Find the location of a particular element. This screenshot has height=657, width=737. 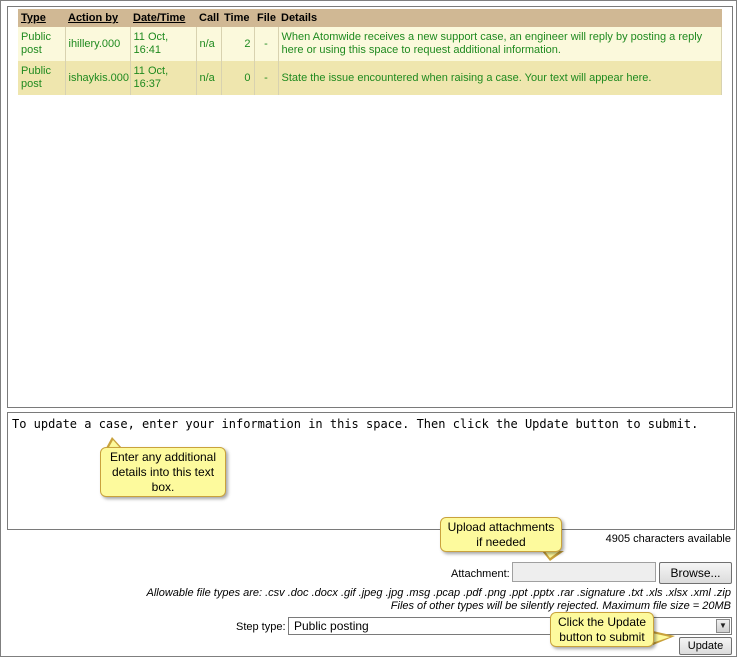

update-button: Update is located at coordinates (705, 646).